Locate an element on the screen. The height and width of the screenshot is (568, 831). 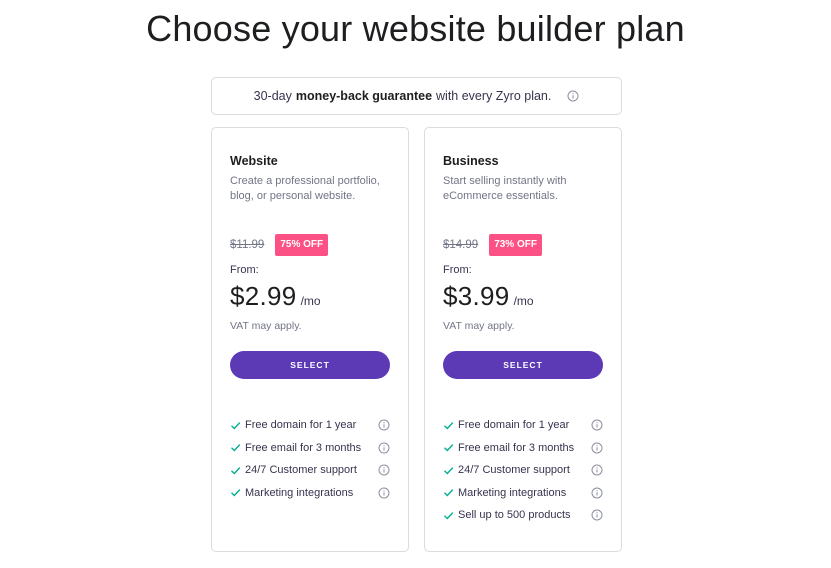
price-row: $11.99 75% OFF is located at coordinates (279, 245).